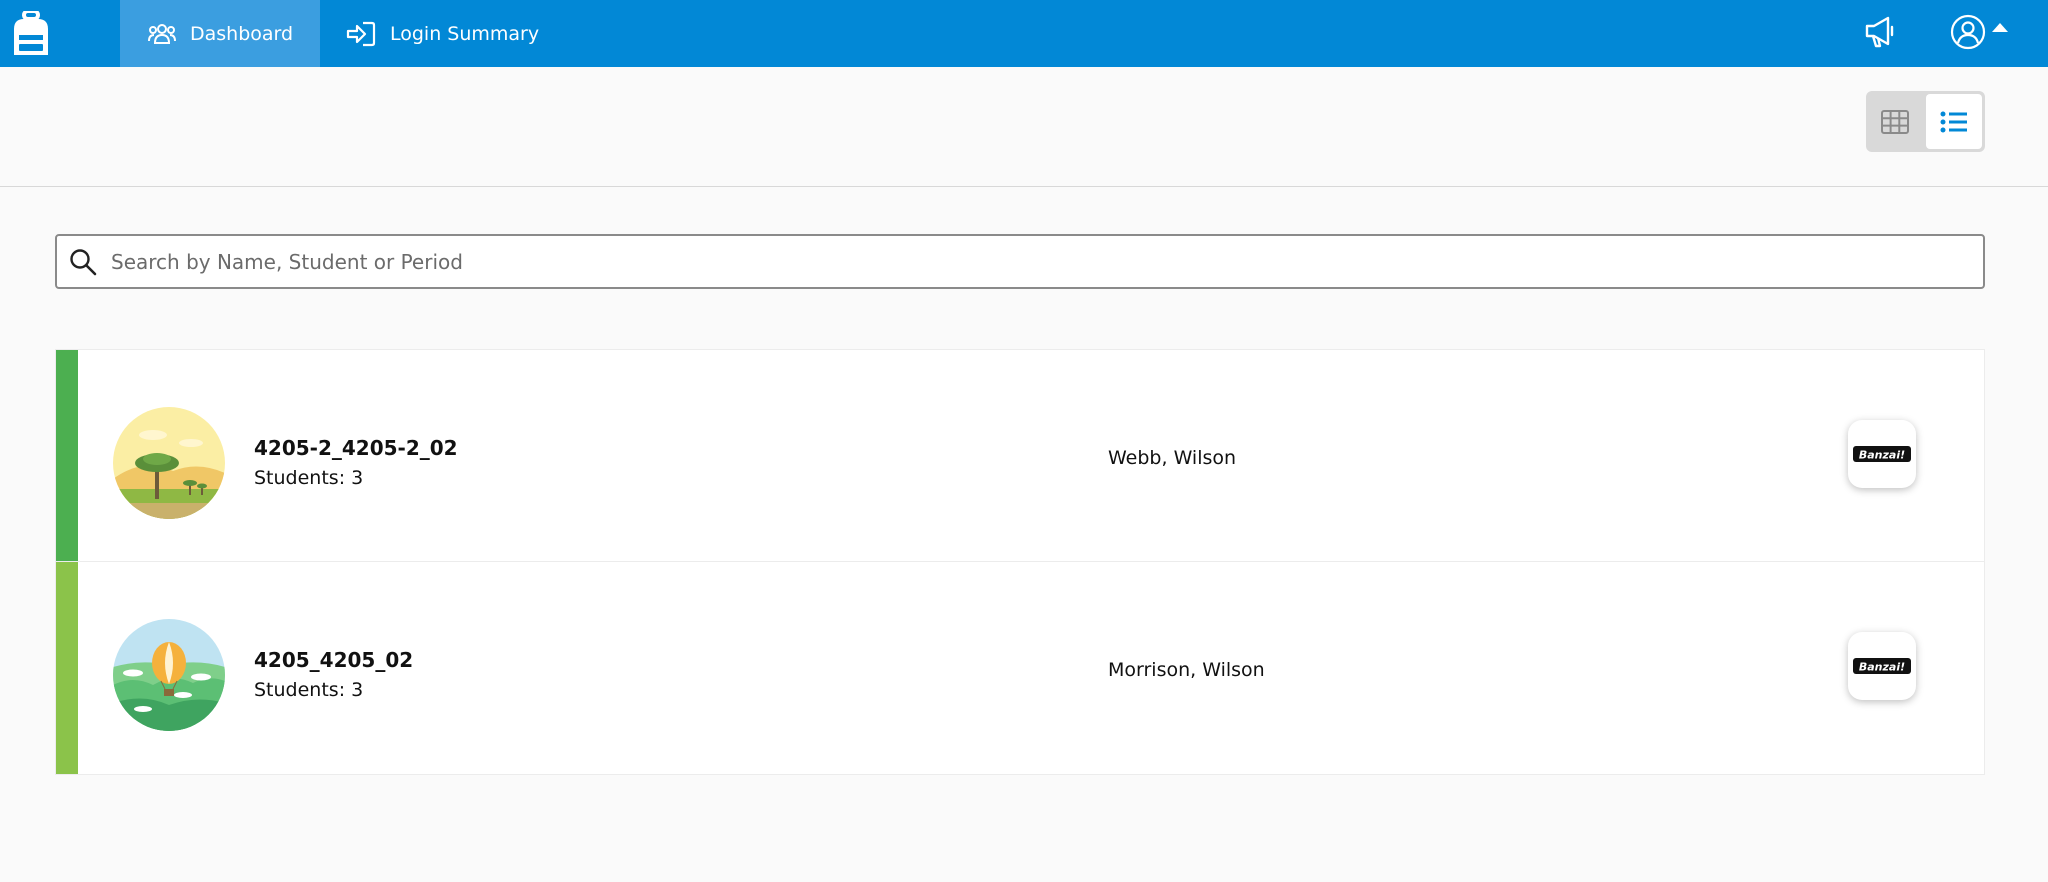 The width and height of the screenshot is (2048, 882). Describe the element at coordinates (334, 660) in the screenshot. I see `class-name: 4205_4205_02` at that location.